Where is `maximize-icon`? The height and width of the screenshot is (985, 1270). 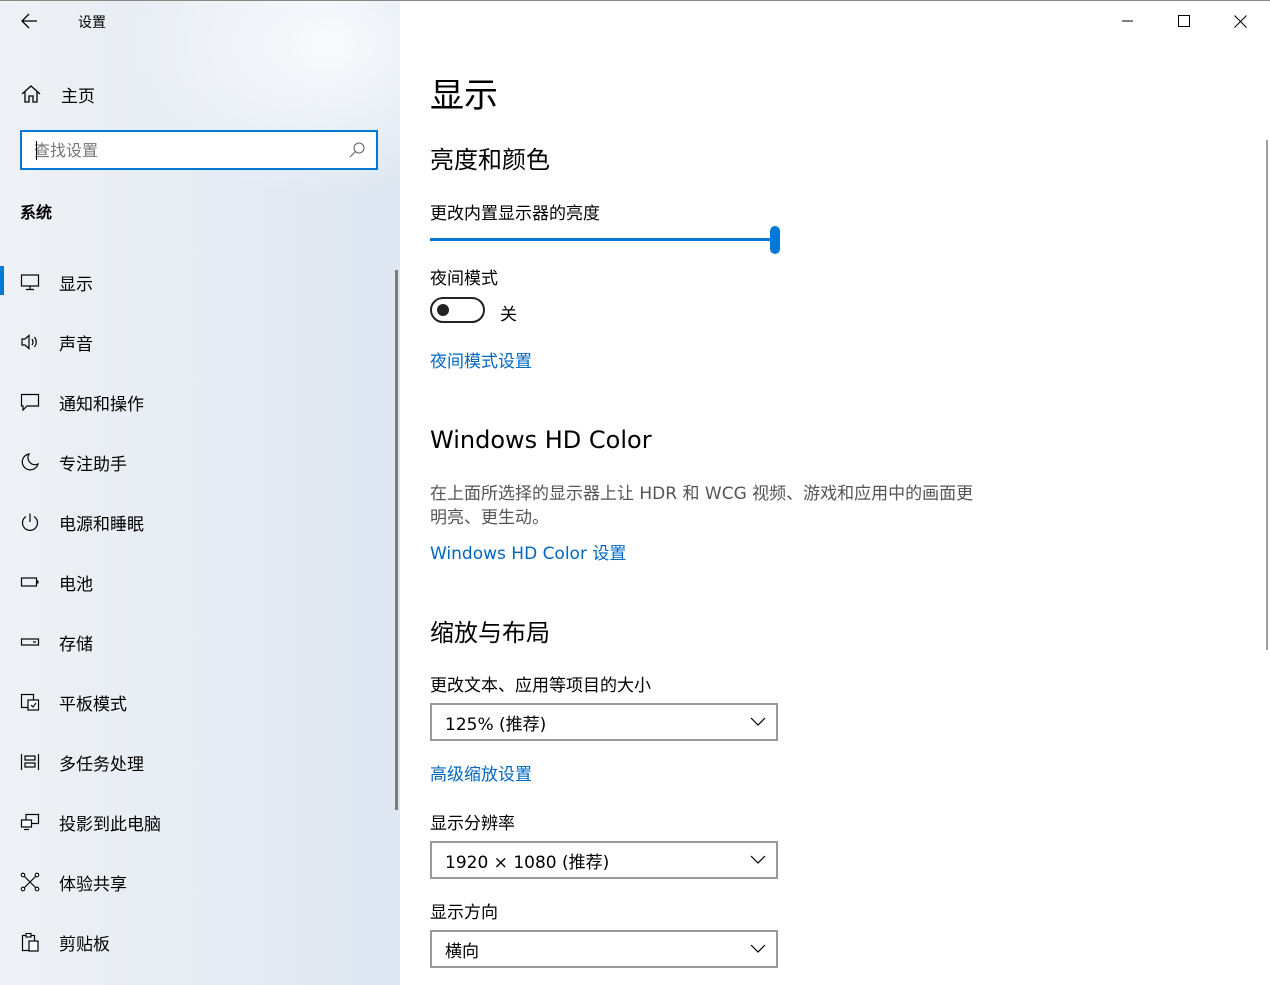 maximize-icon is located at coordinates (1184, 21).